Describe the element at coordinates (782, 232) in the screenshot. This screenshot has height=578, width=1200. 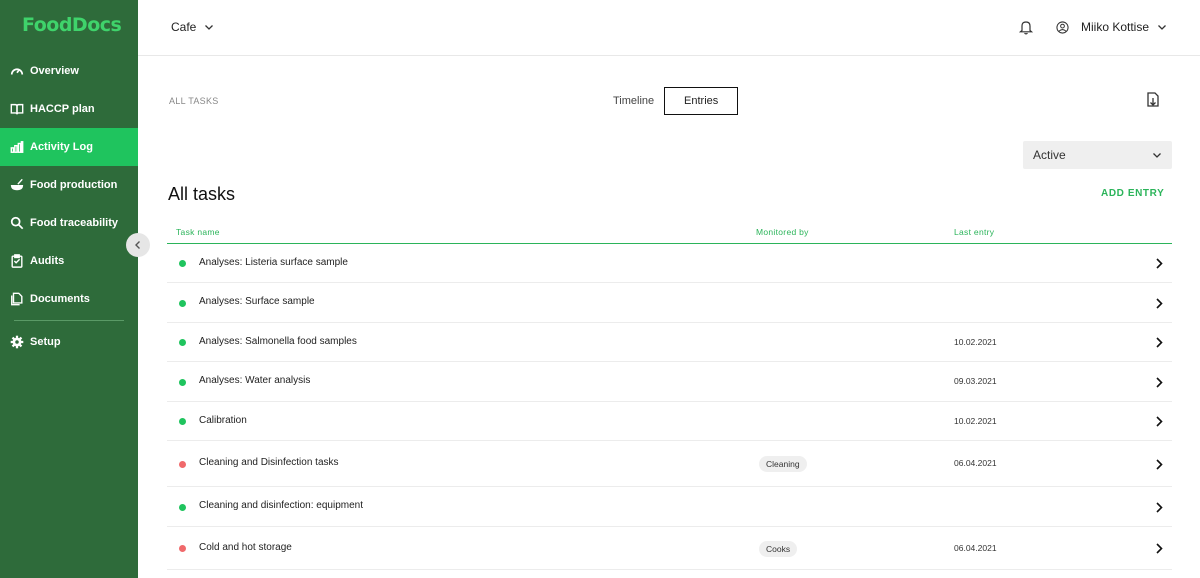
I see `column-header-monitored-by: Monitored by` at that location.